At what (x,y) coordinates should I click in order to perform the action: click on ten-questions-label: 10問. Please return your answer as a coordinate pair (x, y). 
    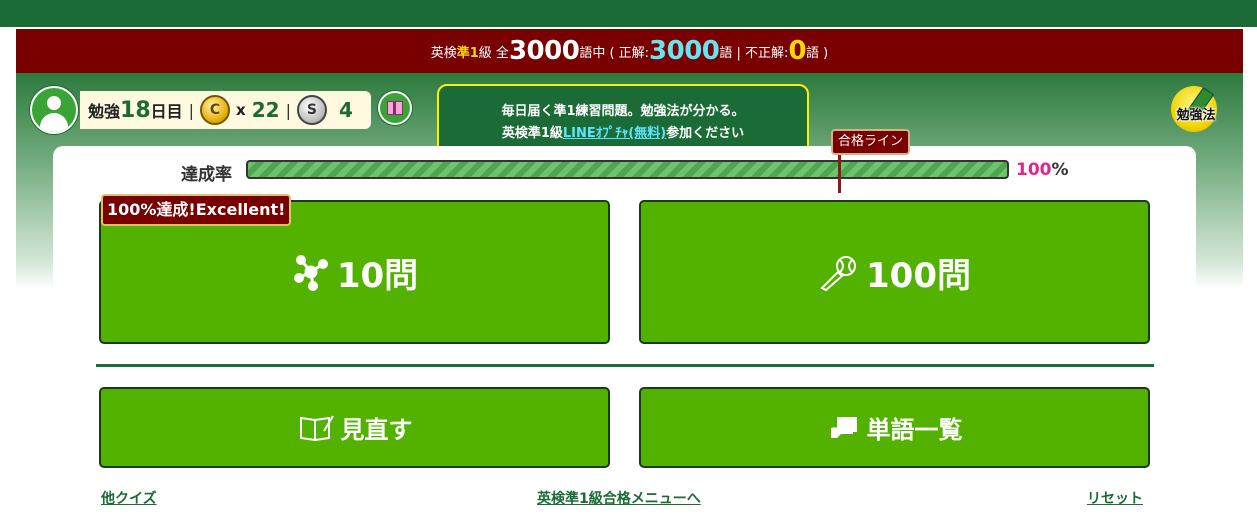
    Looking at the image, I should click on (377, 275).